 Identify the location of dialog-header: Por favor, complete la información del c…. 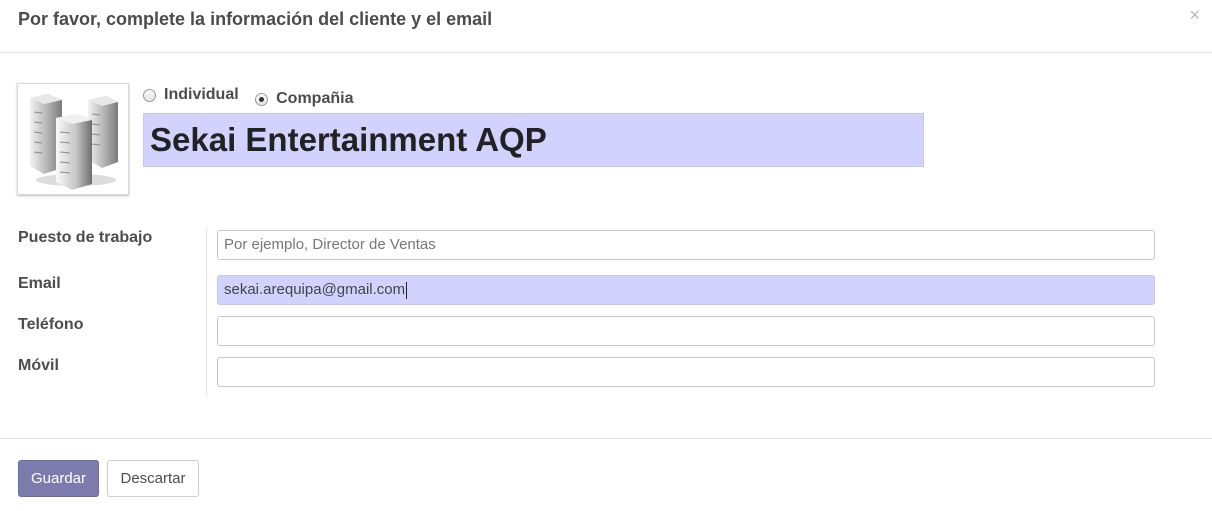
(606, 26).